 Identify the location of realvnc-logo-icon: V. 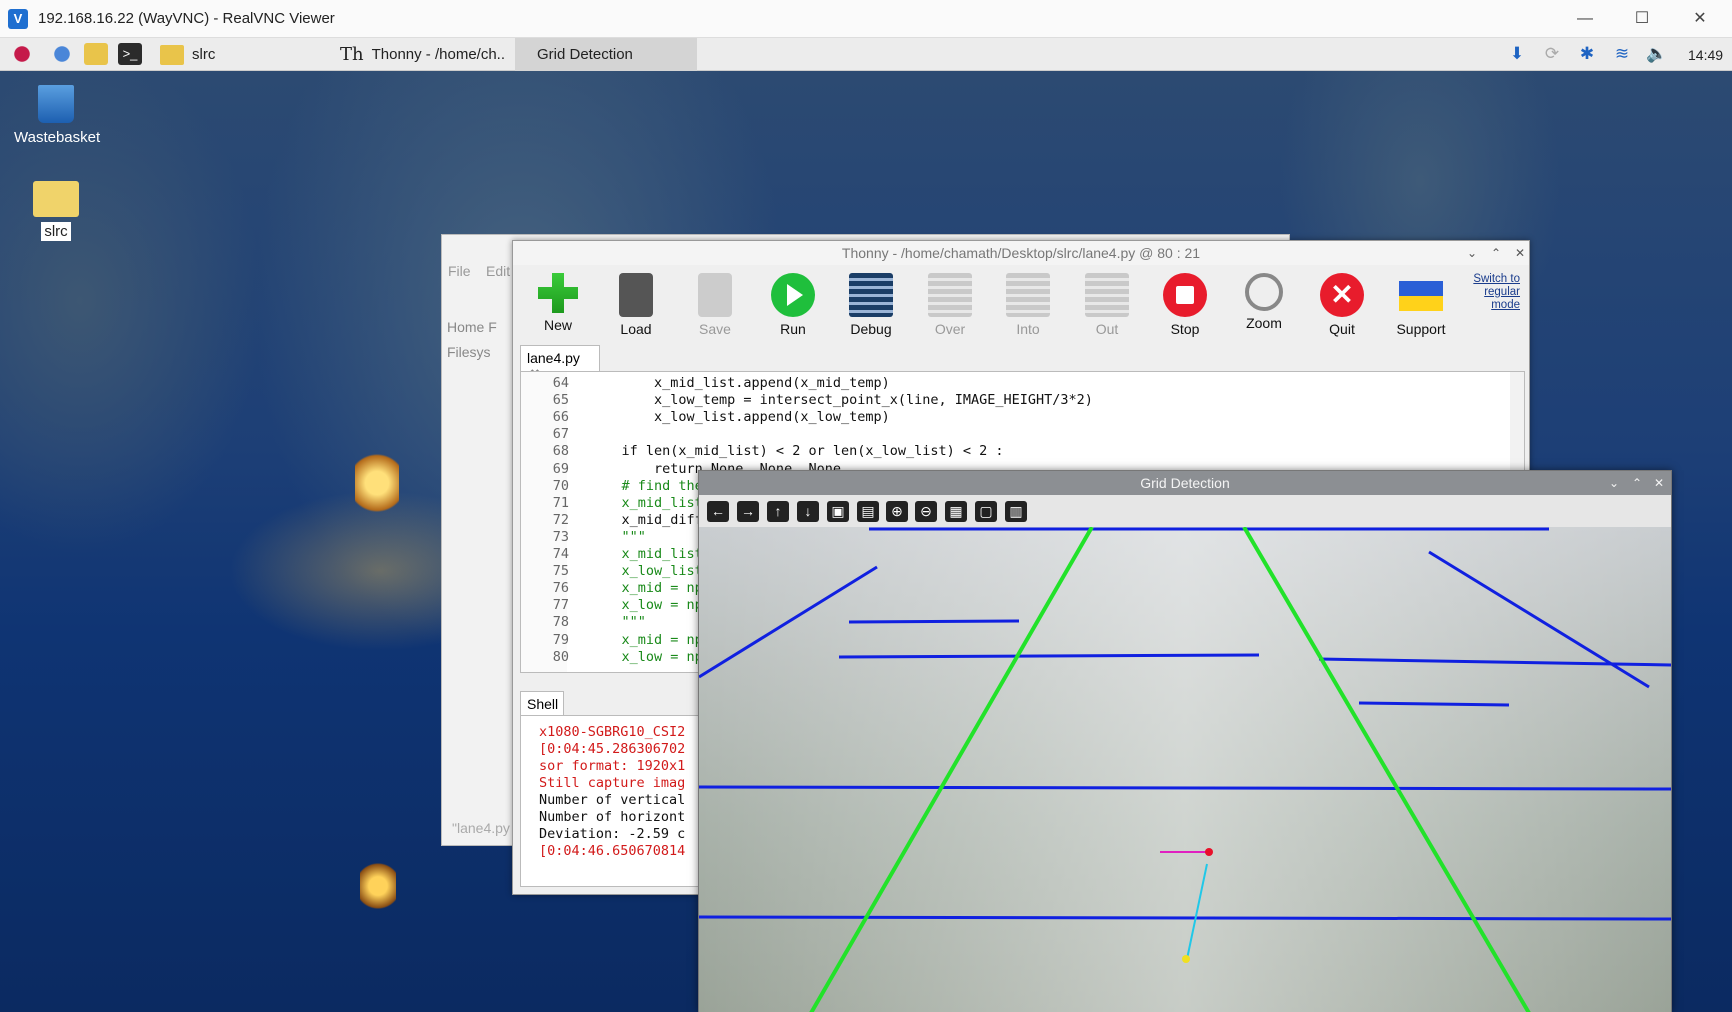
(18, 18).